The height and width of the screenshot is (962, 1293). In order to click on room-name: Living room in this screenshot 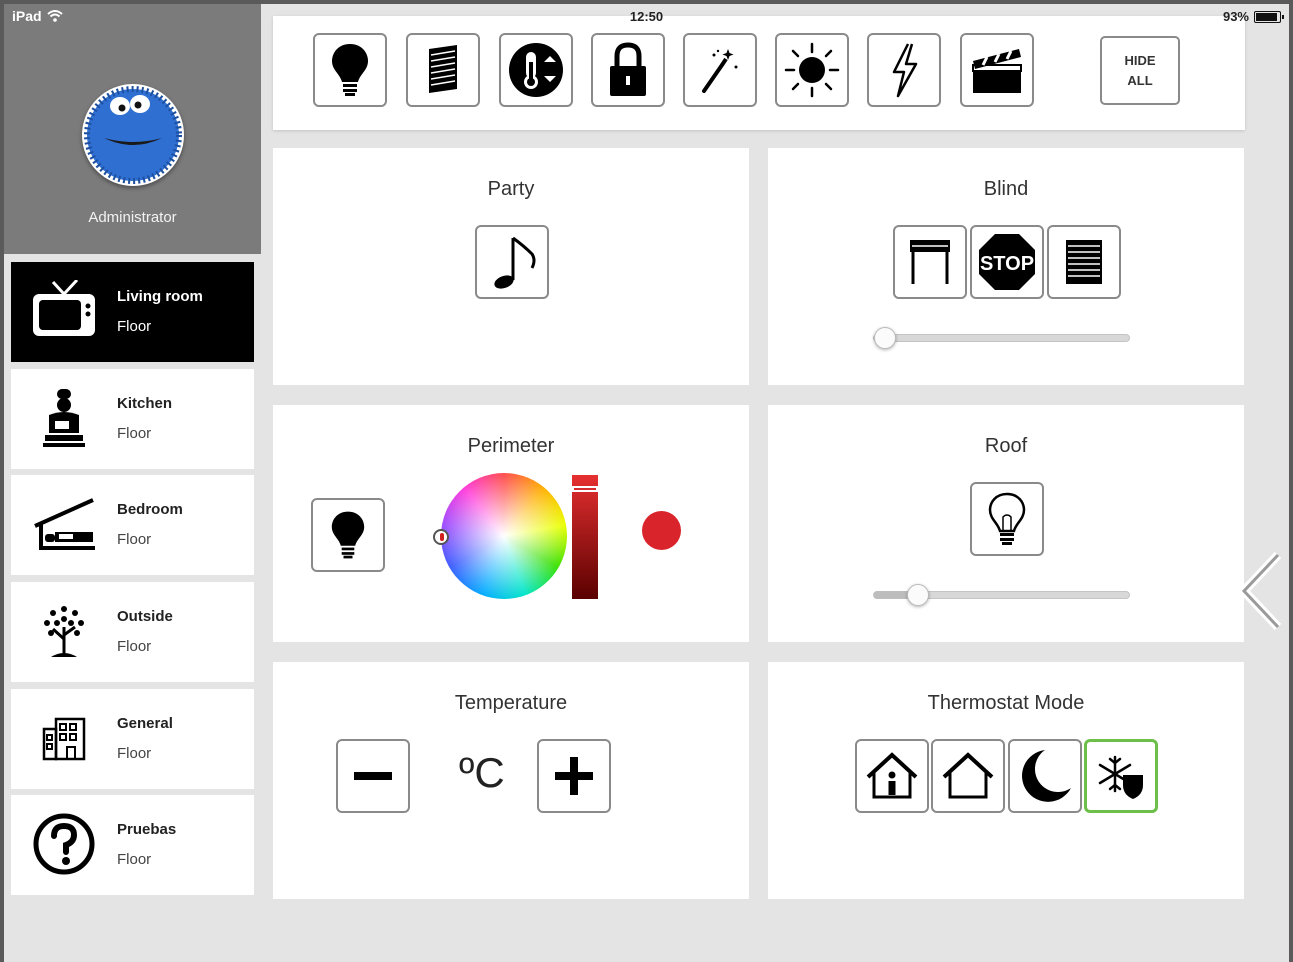, I will do `click(160, 296)`.